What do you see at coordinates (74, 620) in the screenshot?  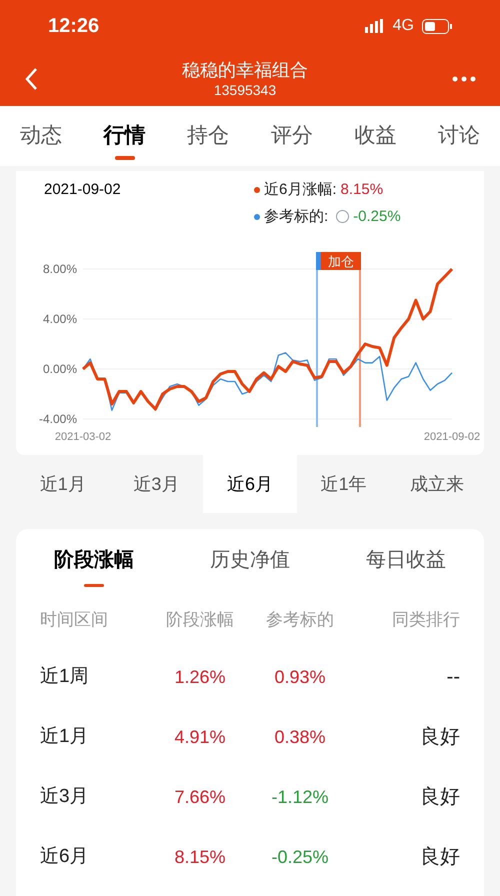 I see `column-header: 时间区间` at bounding box center [74, 620].